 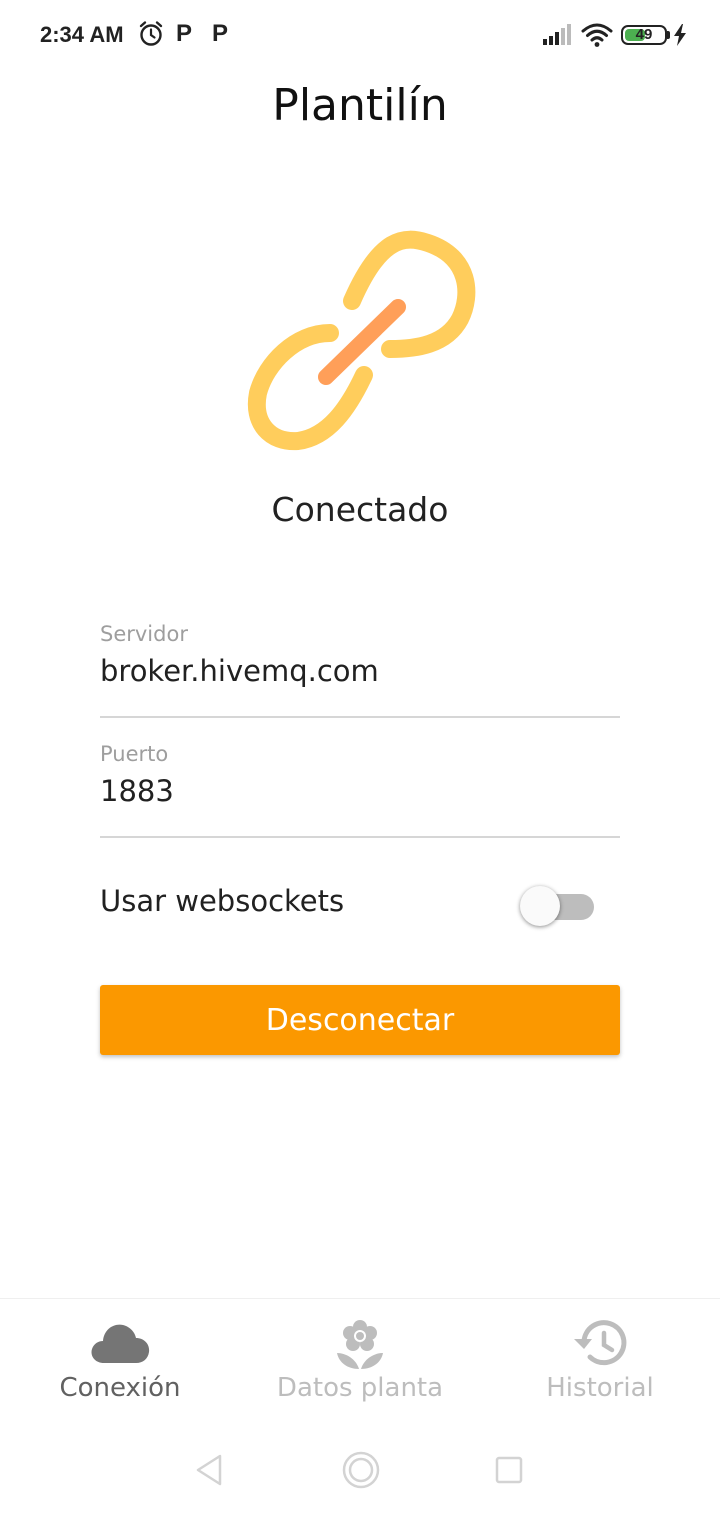 I want to click on disconnect-button: Desconectar, so click(x=360, y=1020).